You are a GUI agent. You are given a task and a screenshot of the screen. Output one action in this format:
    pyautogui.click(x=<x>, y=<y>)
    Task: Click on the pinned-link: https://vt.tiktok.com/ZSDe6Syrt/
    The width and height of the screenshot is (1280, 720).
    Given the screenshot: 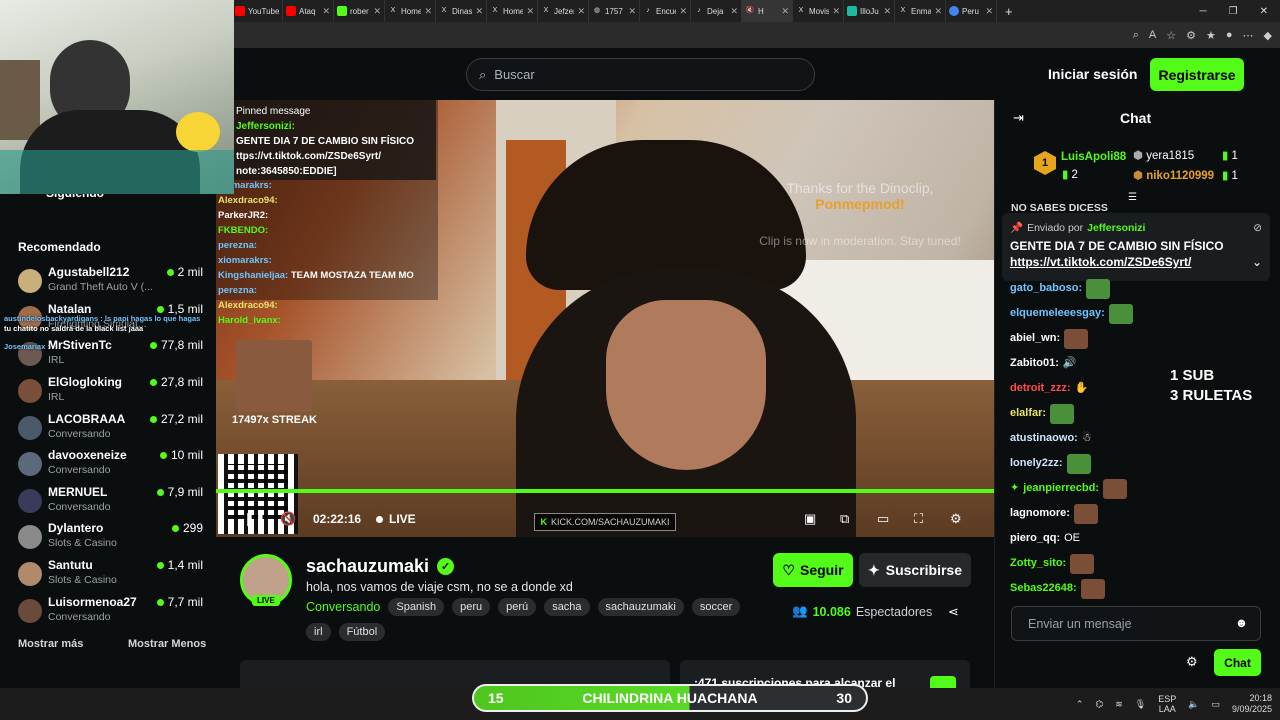 What is the action you would take?
    pyautogui.click(x=1100, y=262)
    